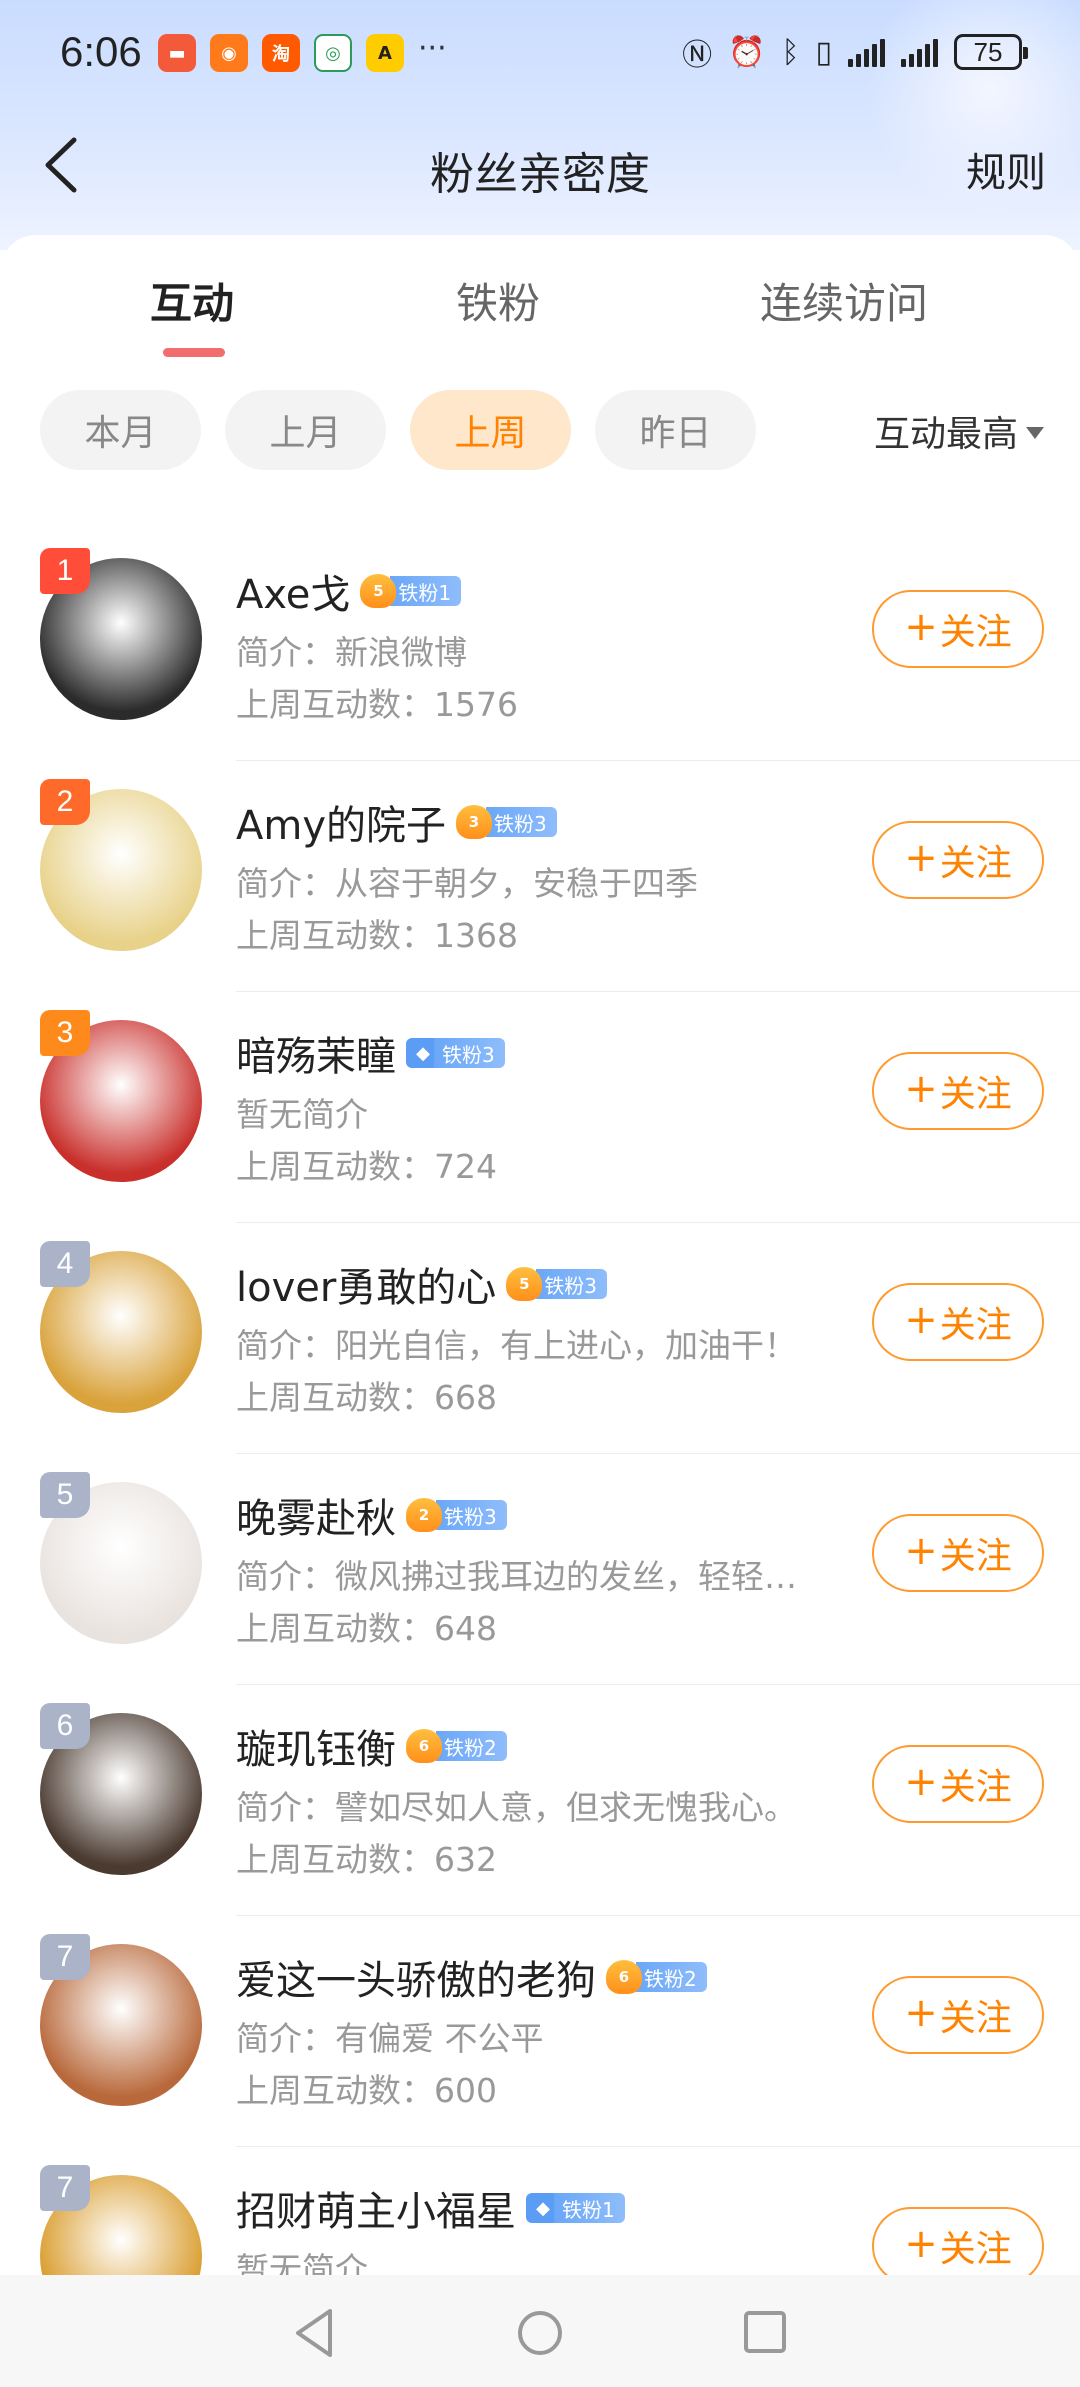 The image size is (1080, 2387). Describe the element at coordinates (540, 174) in the screenshot. I see `page-title: 粉丝亲密度` at that location.